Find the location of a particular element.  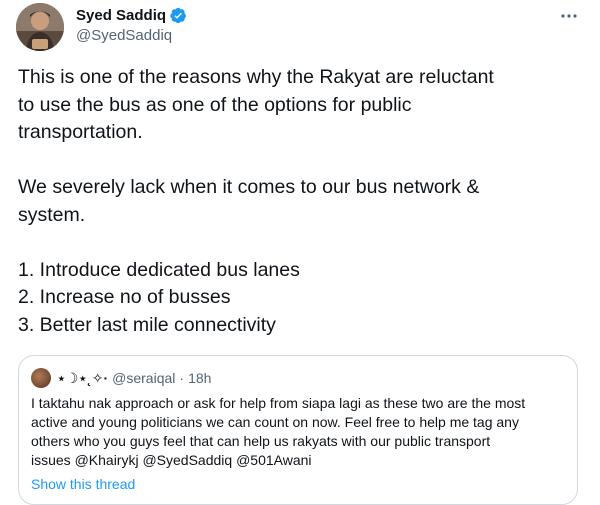

display-name-row: Syed Saddiq is located at coordinates (131, 15).